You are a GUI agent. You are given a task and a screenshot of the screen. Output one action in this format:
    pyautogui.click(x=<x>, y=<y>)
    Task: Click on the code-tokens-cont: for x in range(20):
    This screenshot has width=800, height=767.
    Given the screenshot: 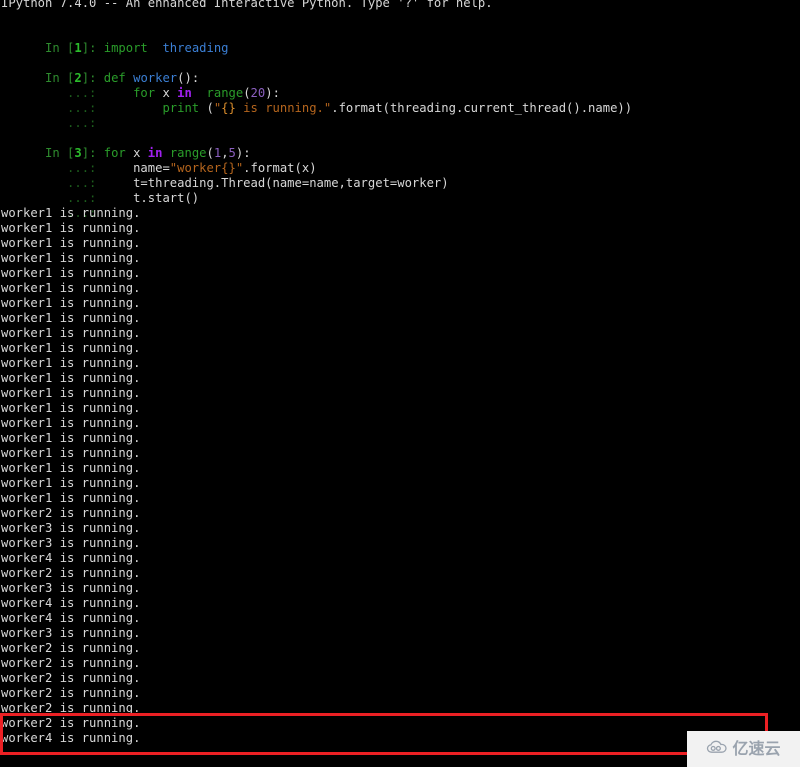 What is the action you would take?
    pyautogui.click(x=206, y=93)
    